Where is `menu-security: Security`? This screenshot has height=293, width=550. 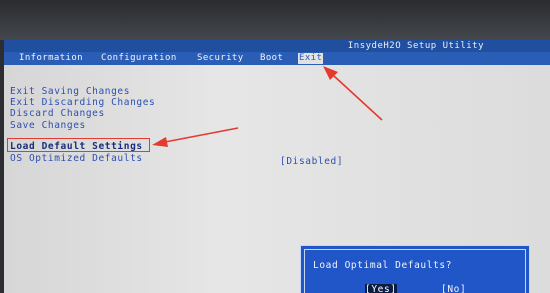
menu-security: Security is located at coordinates (220, 58).